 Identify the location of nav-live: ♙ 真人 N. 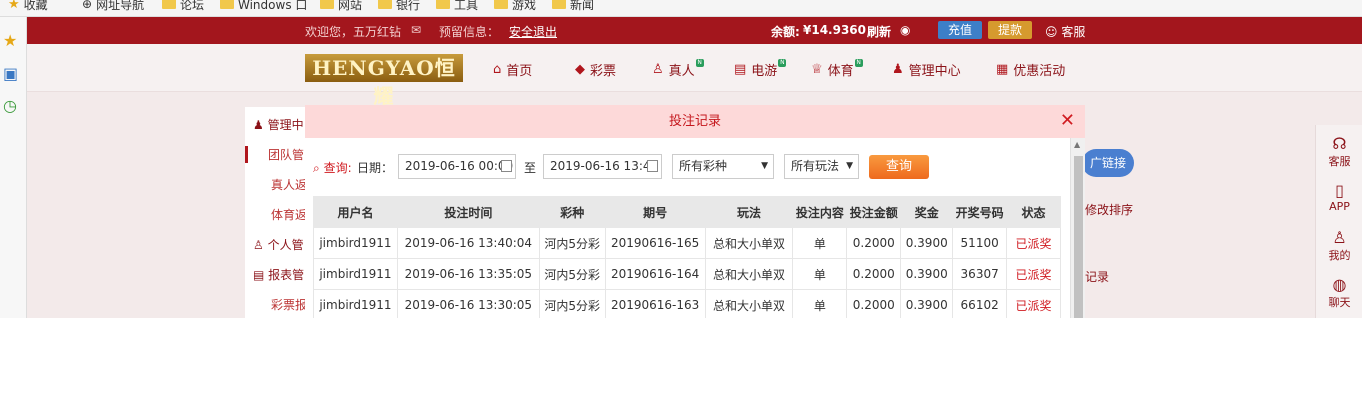
(680, 68).